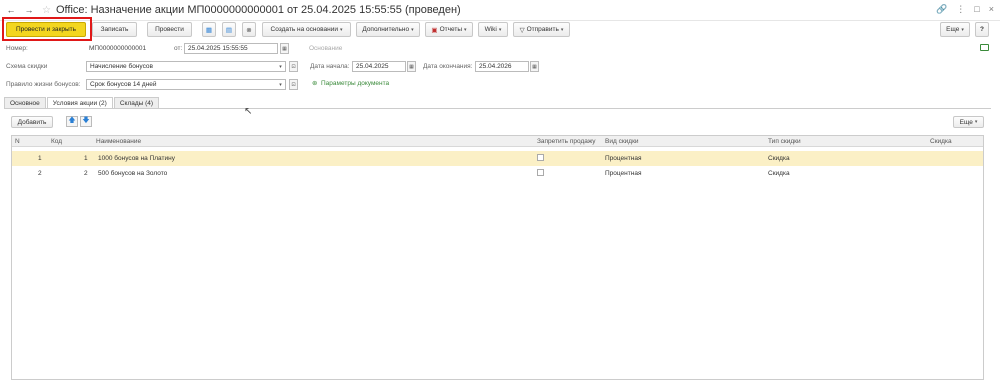 The height and width of the screenshot is (382, 1000). I want to click on start-date-field: 25.04.2025, so click(379, 66).